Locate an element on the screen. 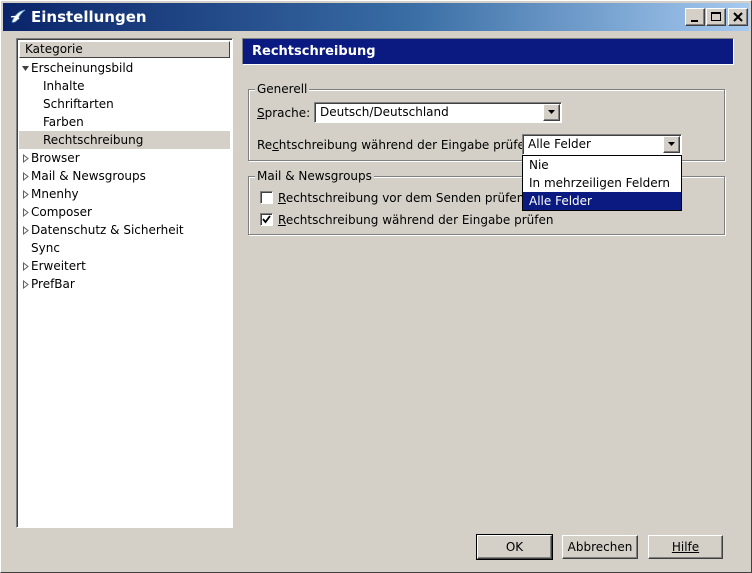 The image size is (752, 573). spellcheck-mode-label-text: htschreibung während der Eingabe prüfen: is located at coordinates (407, 145).